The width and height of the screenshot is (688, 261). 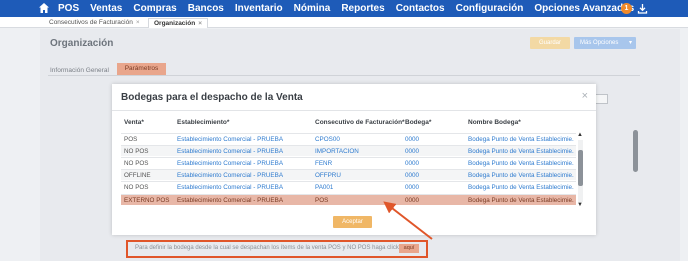 What do you see at coordinates (420, 8) in the screenshot?
I see `nav-item-contactos: Contactos` at bounding box center [420, 8].